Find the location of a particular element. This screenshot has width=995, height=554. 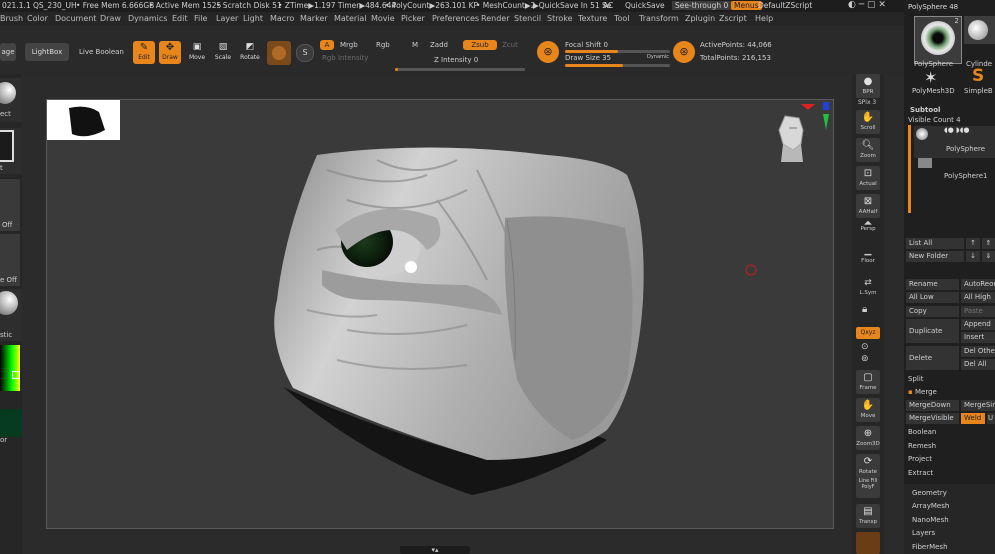

ghost-button is located at coordinates (868, 543).